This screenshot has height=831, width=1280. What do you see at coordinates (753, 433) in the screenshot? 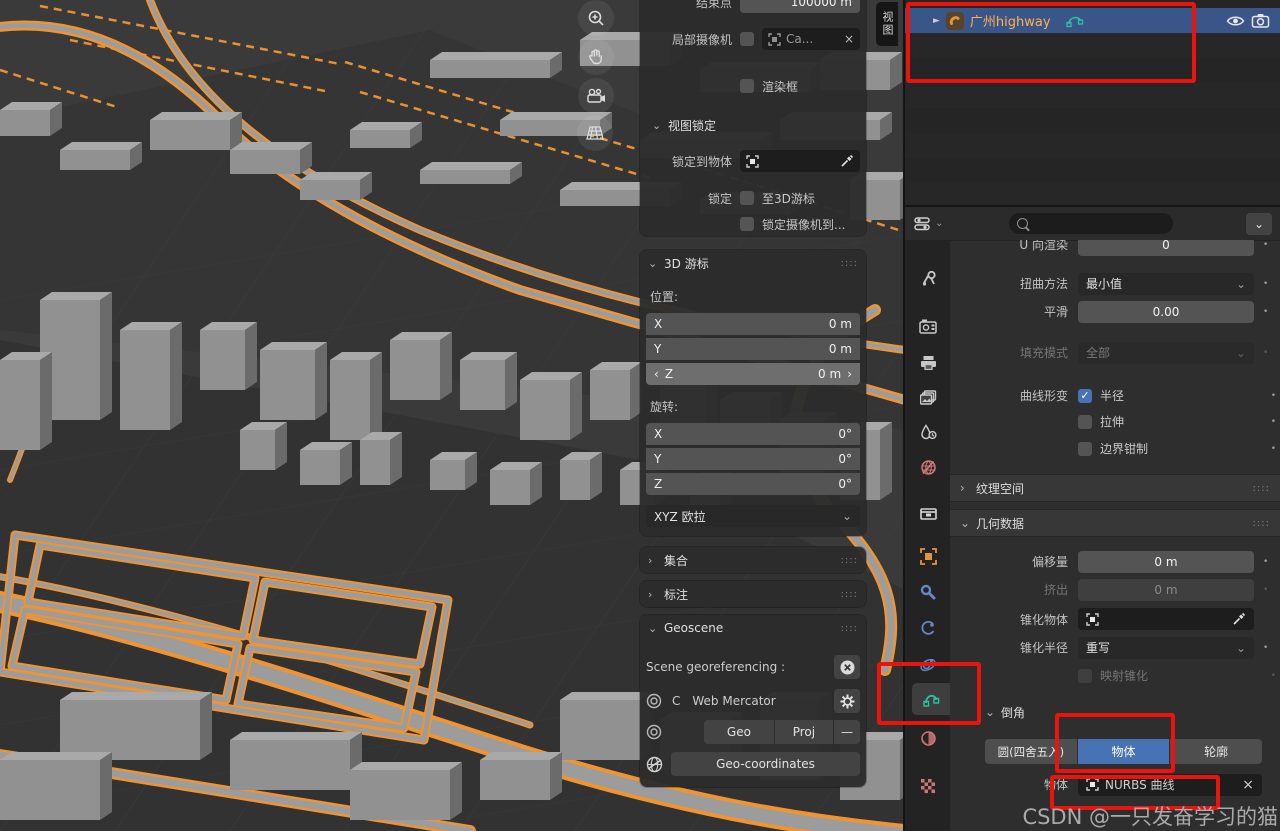
I see `cursor-rot-x: X 0°` at bounding box center [753, 433].